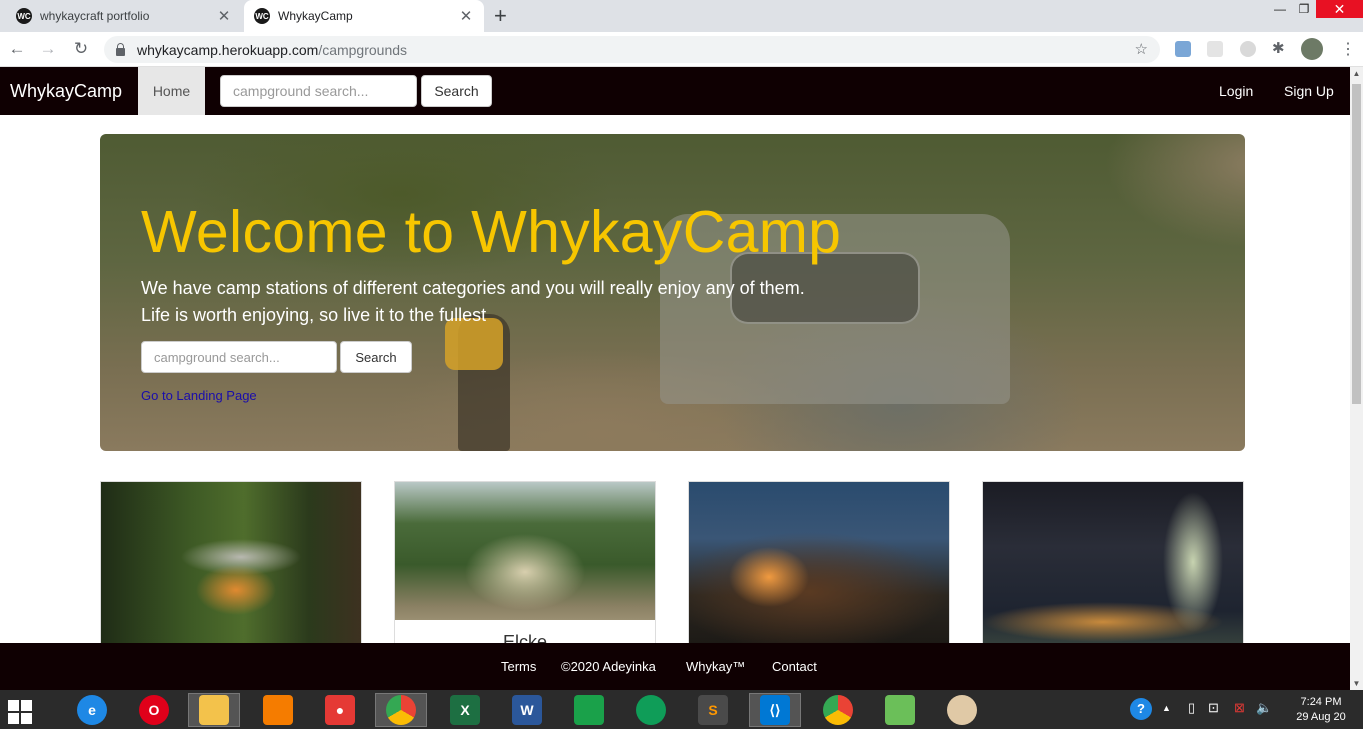 The height and width of the screenshot is (729, 1363). Describe the element at coordinates (318, 91) in the screenshot. I see `navbar-search-input` at that location.